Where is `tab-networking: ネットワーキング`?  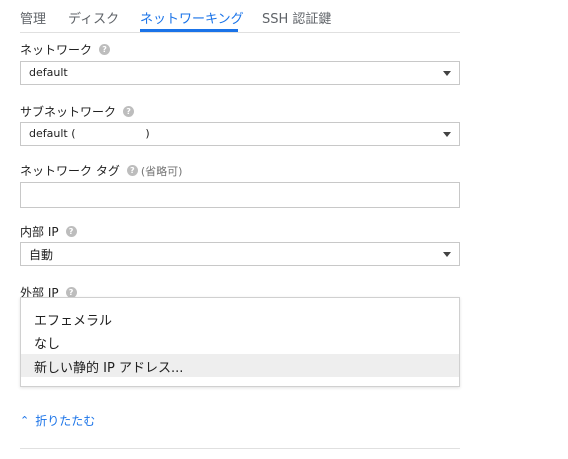 tab-networking: ネットワーキング is located at coordinates (192, 17).